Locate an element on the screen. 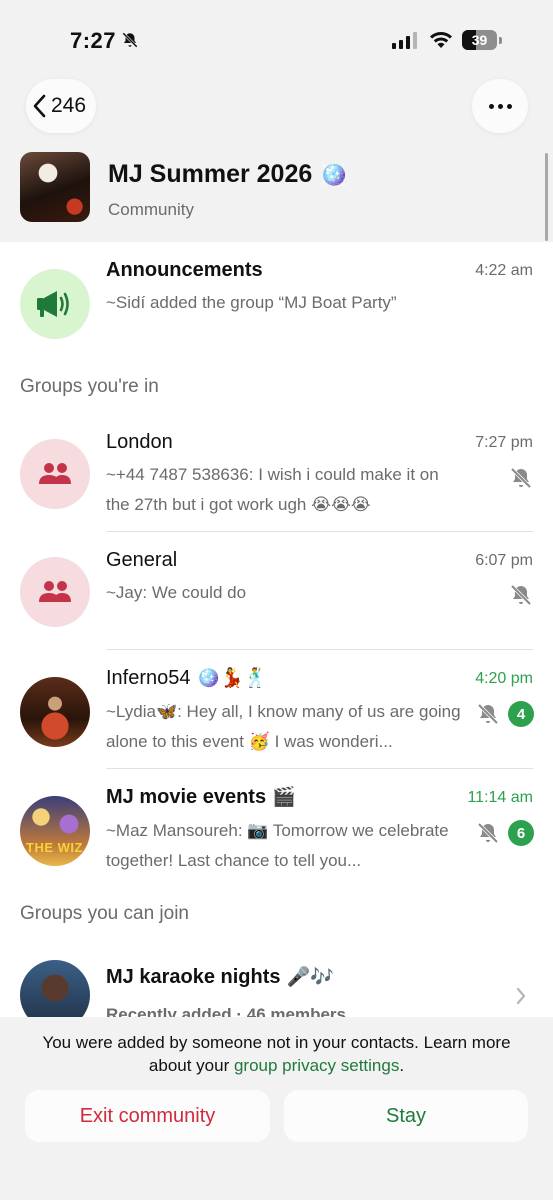 The width and height of the screenshot is (553, 1200). clapper-emoji: 🎬 is located at coordinates (284, 797).